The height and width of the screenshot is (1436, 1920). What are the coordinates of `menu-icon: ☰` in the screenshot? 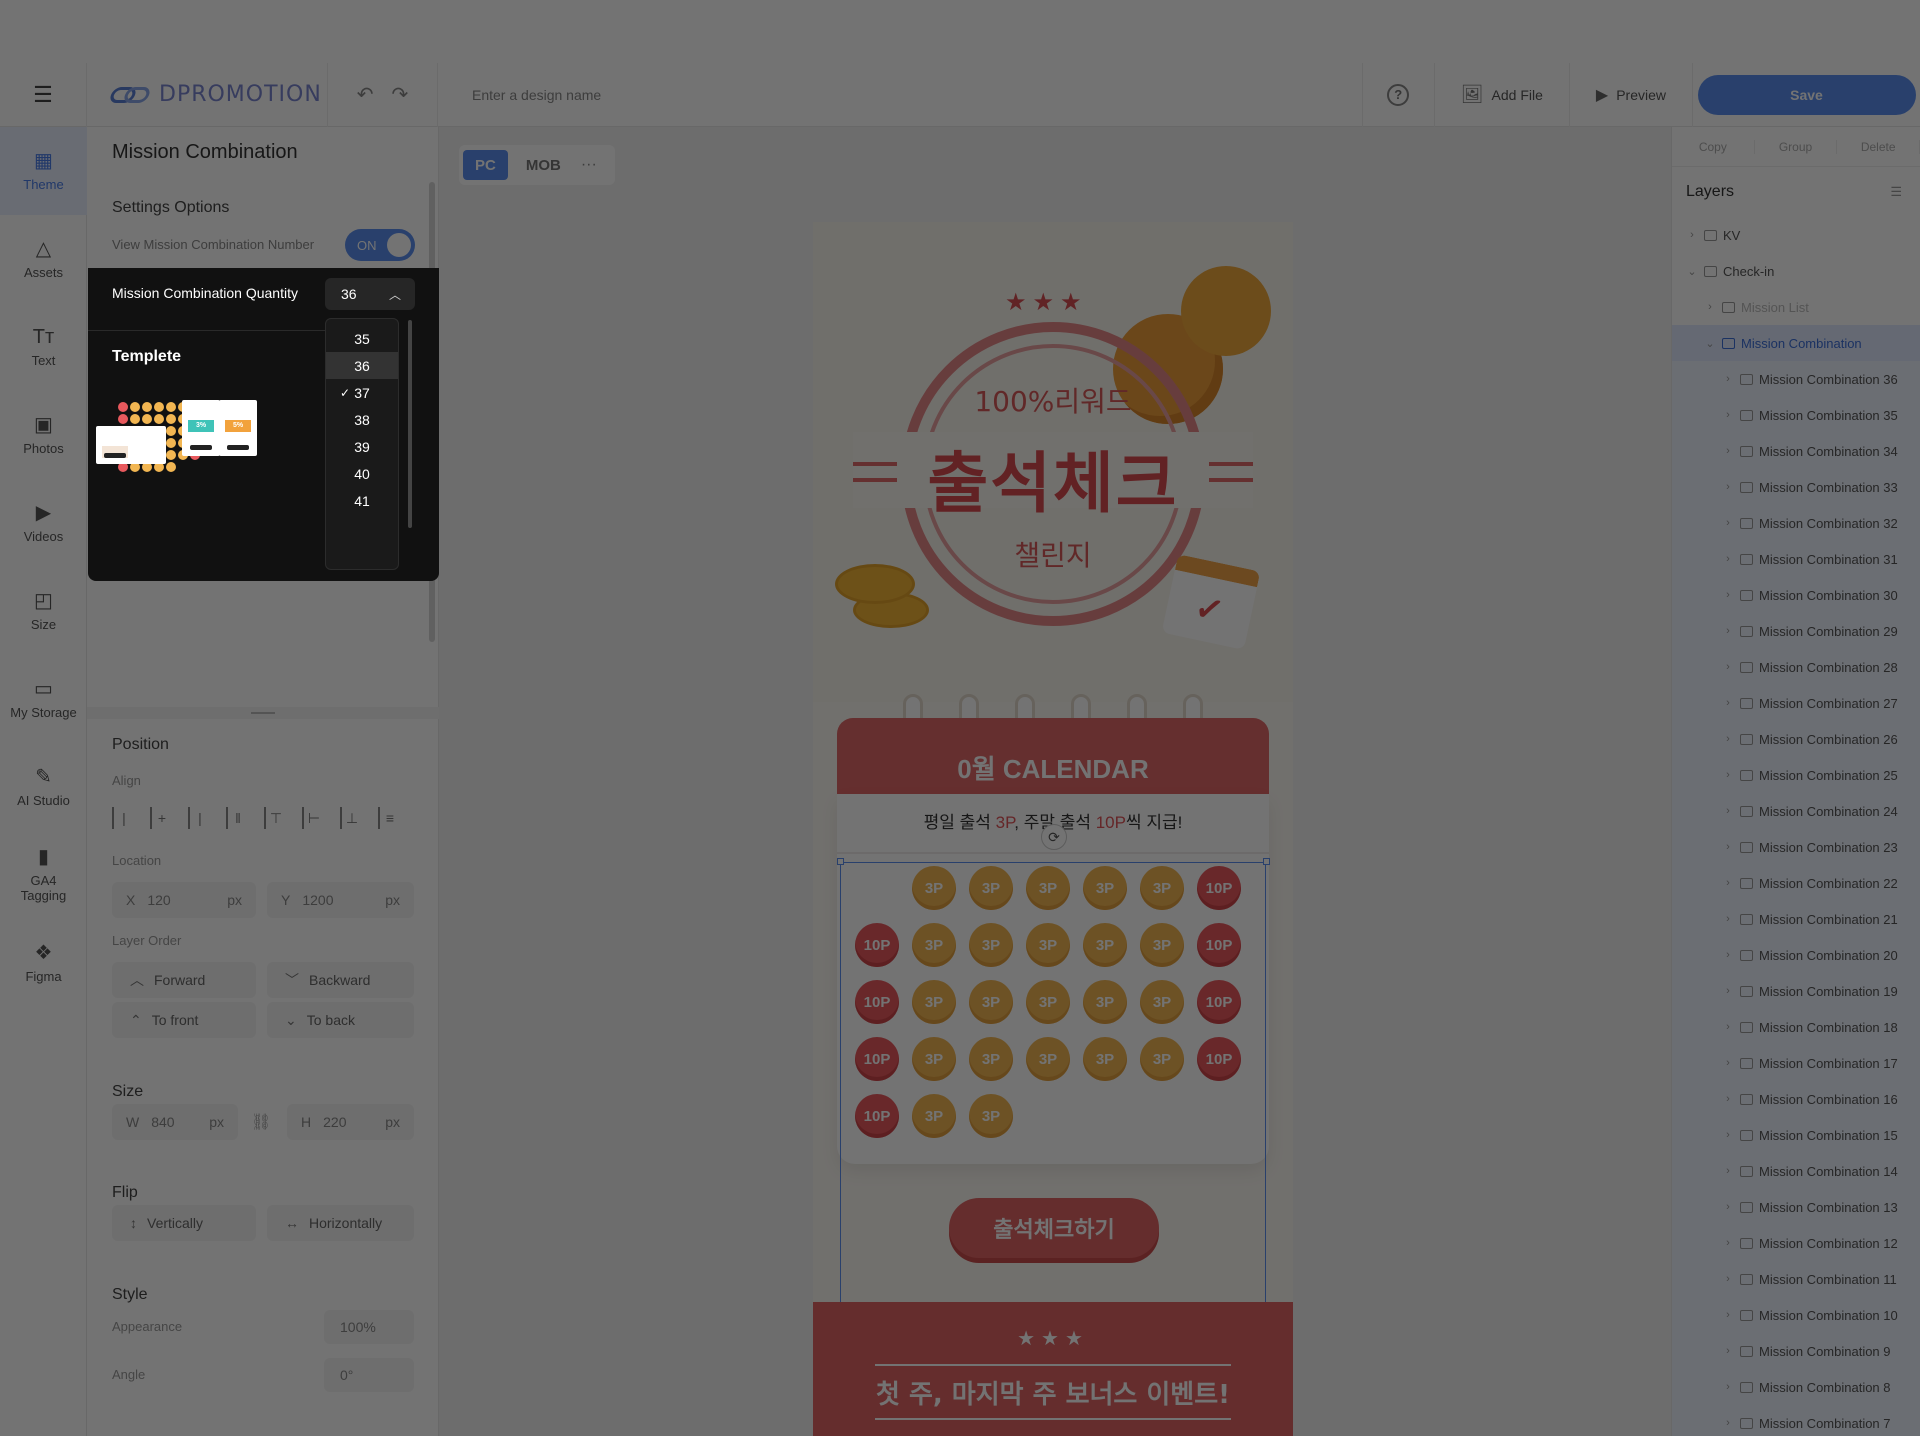 It's located at (43, 94).